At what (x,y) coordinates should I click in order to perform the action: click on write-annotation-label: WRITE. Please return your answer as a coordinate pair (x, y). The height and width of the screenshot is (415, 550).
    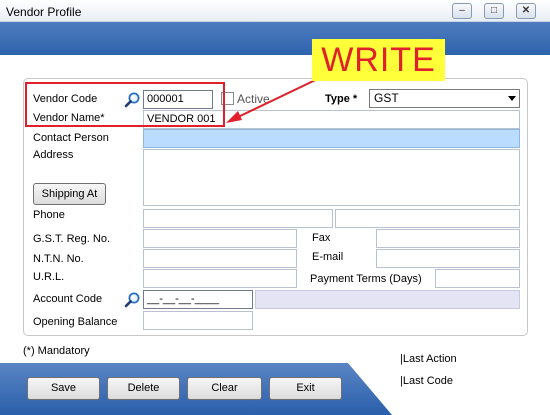
    Looking at the image, I should click on (378, 60).